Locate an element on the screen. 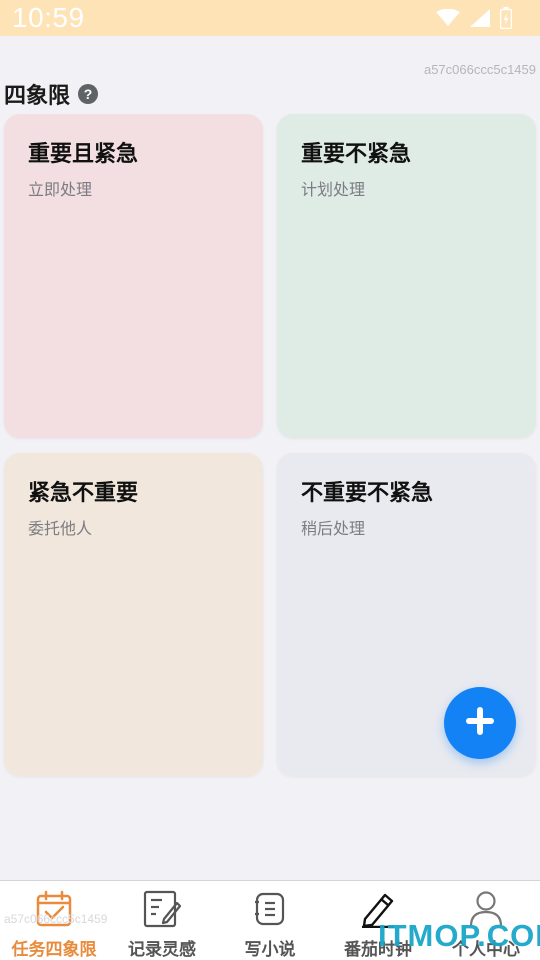  quadrant-title: 不重要不紧急 is located at coordinates (367, 493).